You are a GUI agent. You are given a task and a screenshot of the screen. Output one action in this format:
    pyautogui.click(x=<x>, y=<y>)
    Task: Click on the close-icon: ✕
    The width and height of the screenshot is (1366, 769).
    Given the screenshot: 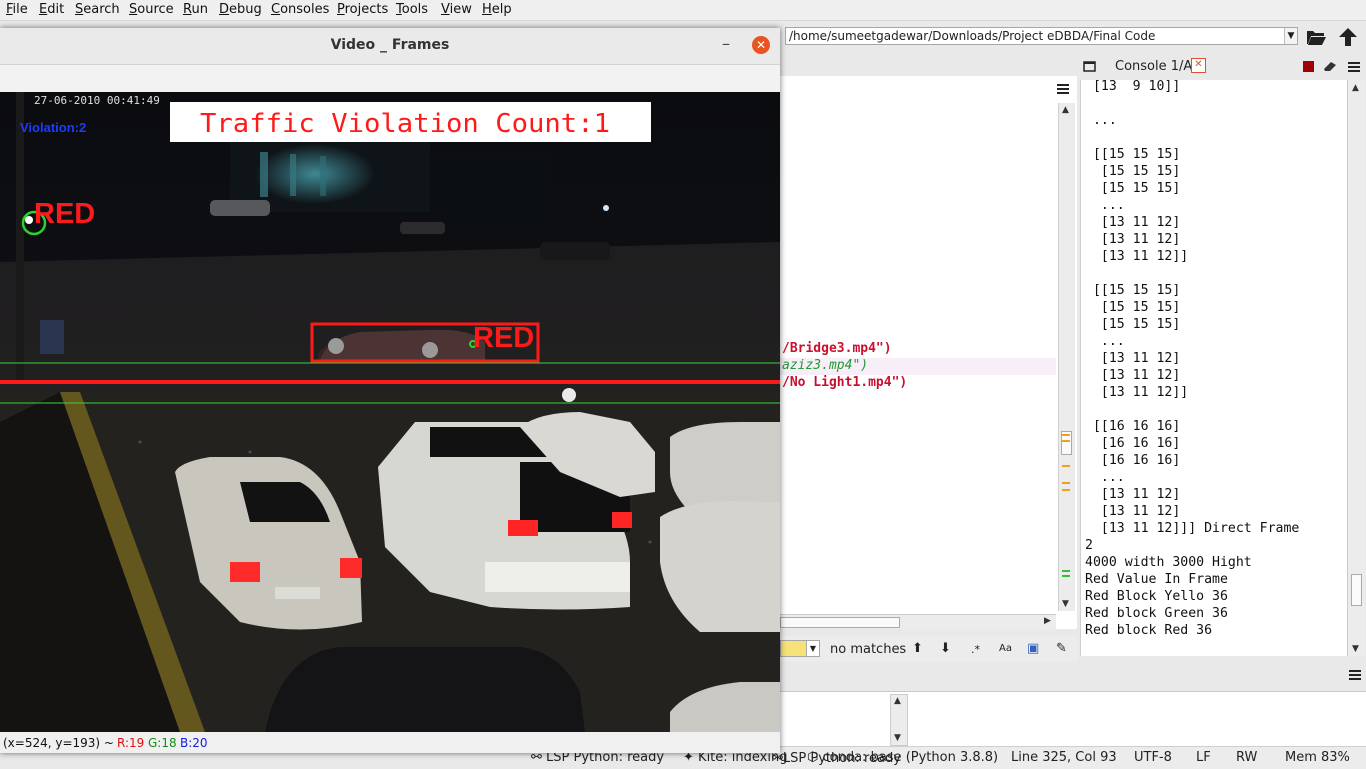 What is the action you would take?
    pyautogui.click(x=761, y=45)
    